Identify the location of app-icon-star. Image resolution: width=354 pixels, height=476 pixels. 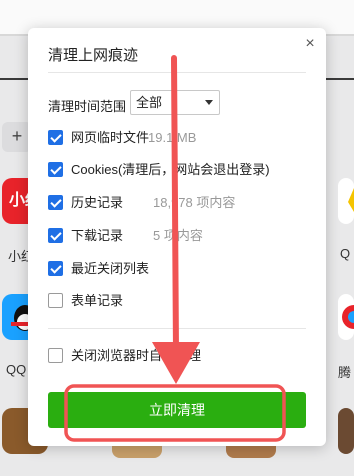
(346, 201).